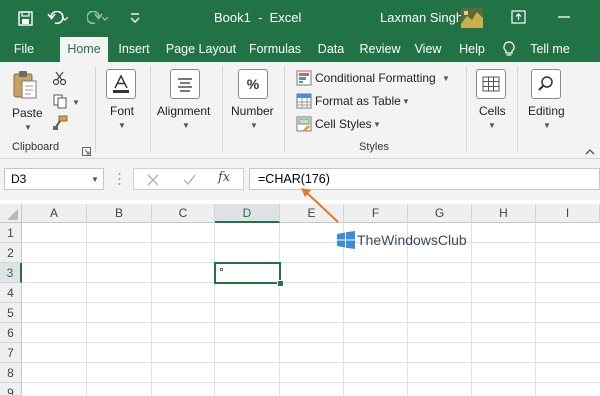 The height and width of the screenshot is (396, 600). What do you see at coordinates (54, 213) in the screenshot?
I see `column-header-a: A` at bounding box center [54, 213].